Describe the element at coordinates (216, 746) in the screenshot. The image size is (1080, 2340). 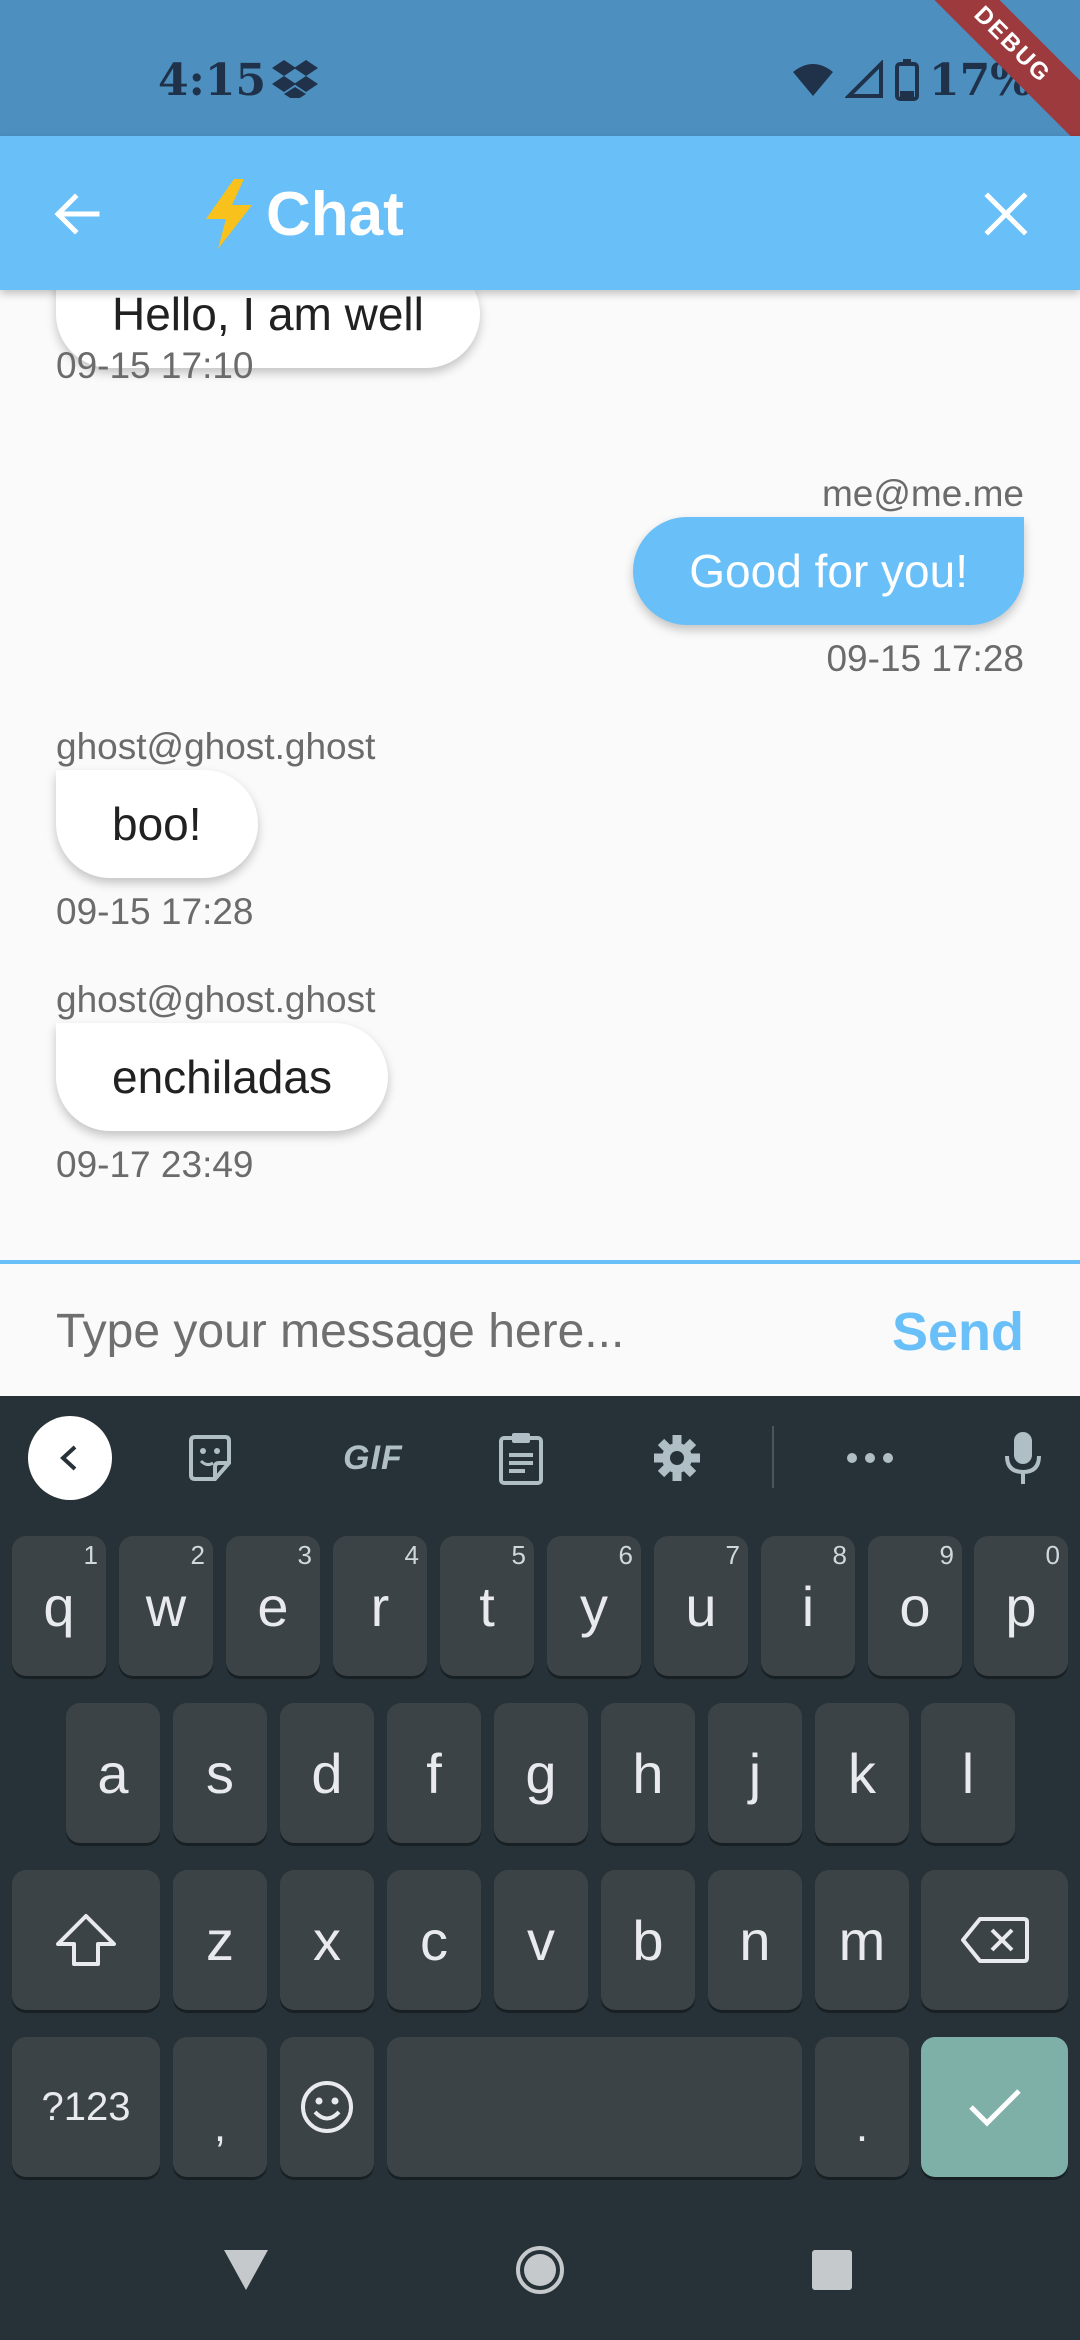
I see `message-sender: ghost@ghost.ghost` at that location.